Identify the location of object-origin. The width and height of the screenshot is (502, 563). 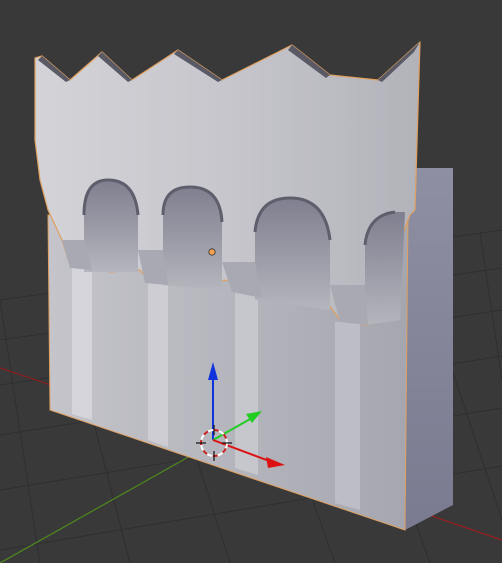
(212, 252).